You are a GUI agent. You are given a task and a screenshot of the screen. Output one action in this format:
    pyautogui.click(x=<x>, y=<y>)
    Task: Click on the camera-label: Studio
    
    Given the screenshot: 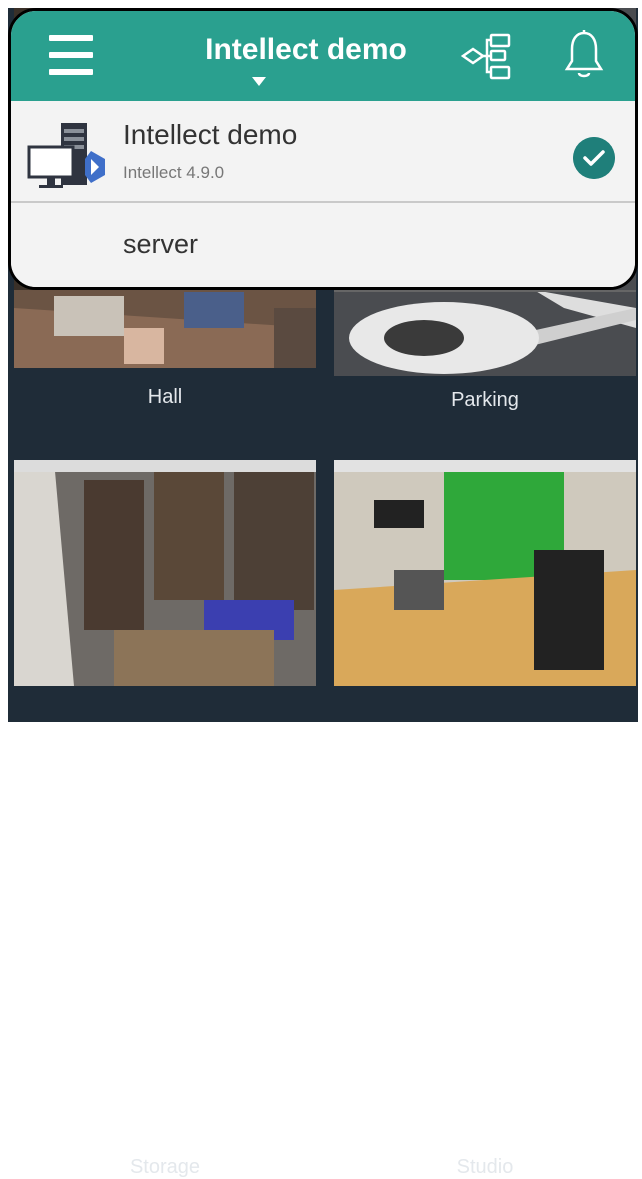 What is the action you would take?
    pyautogui.click(x=485, y=1167)
    